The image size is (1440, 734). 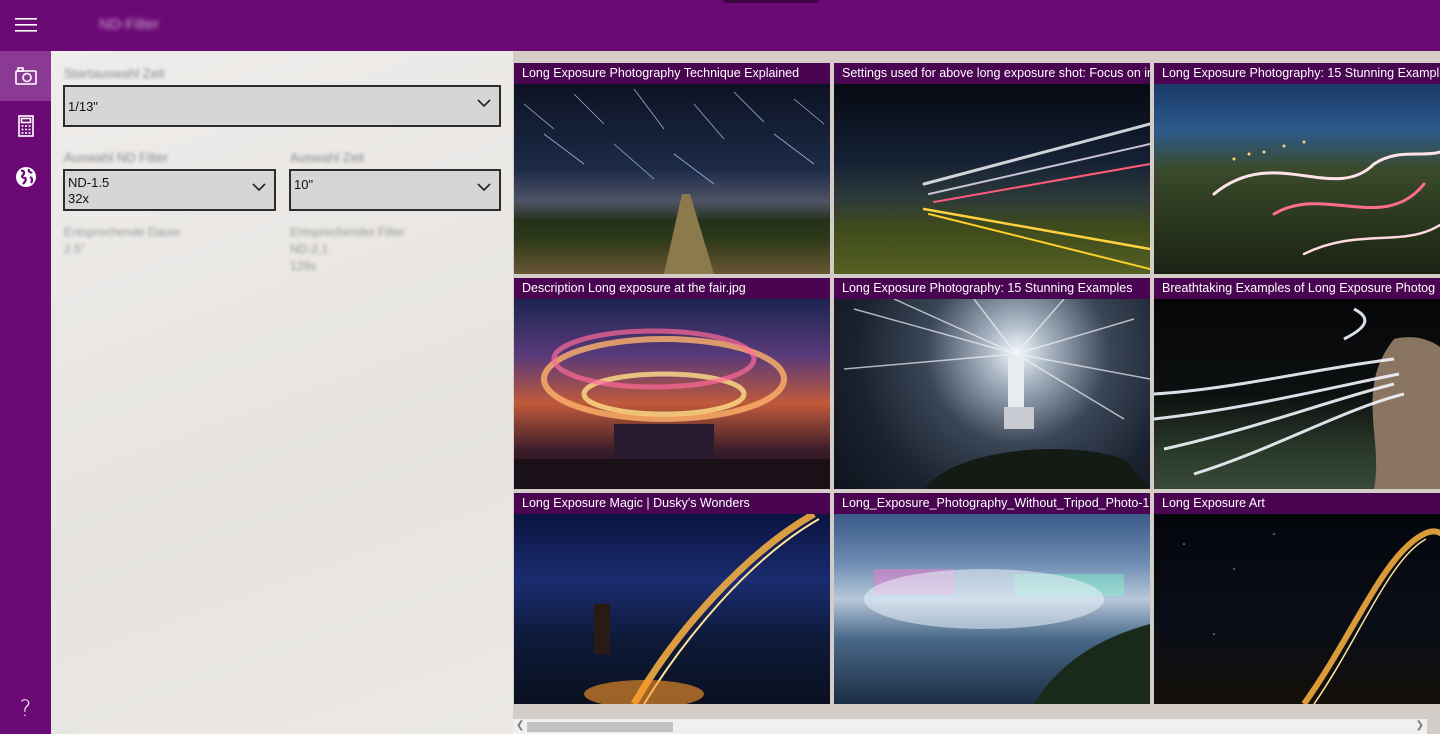 What do you see at coordinates (327, 157) in the screenshot?
I see `time-label: Auswahl Zeit` at bounding box center [327, 157].